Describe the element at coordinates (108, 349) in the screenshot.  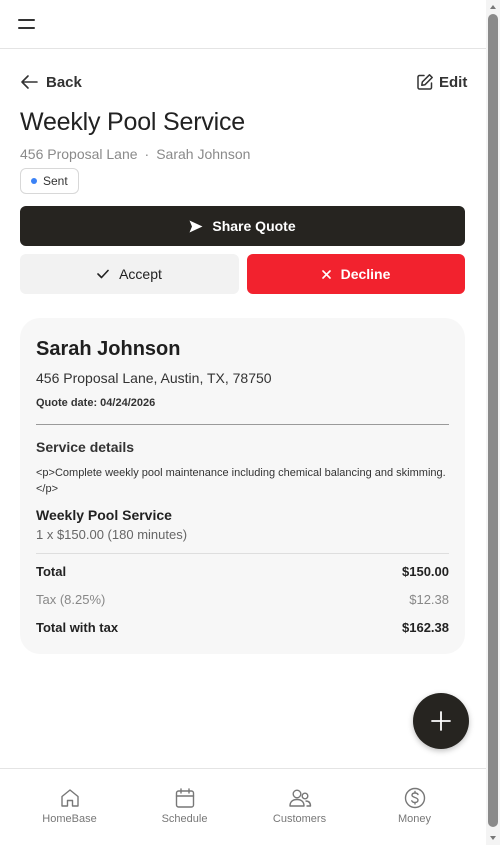
I see `customer-name: Sarah Johnson` at that location.